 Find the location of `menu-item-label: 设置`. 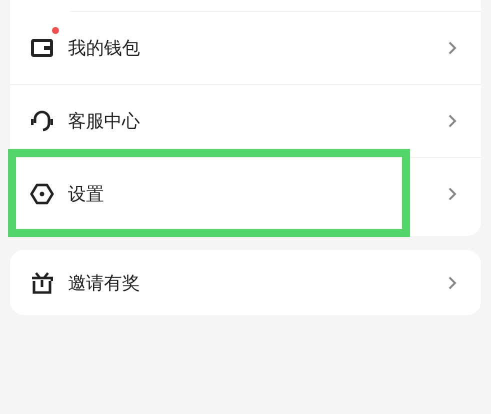

menu-item-label: 设置 is located at coordinates (86, 194).